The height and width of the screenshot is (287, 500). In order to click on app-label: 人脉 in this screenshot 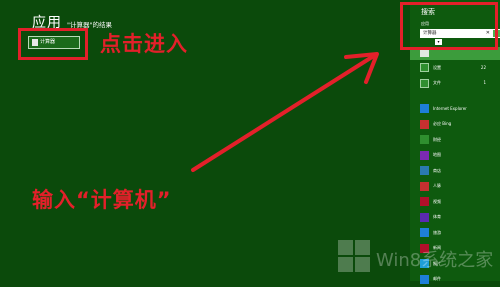, I will do `click(437, 186)`.